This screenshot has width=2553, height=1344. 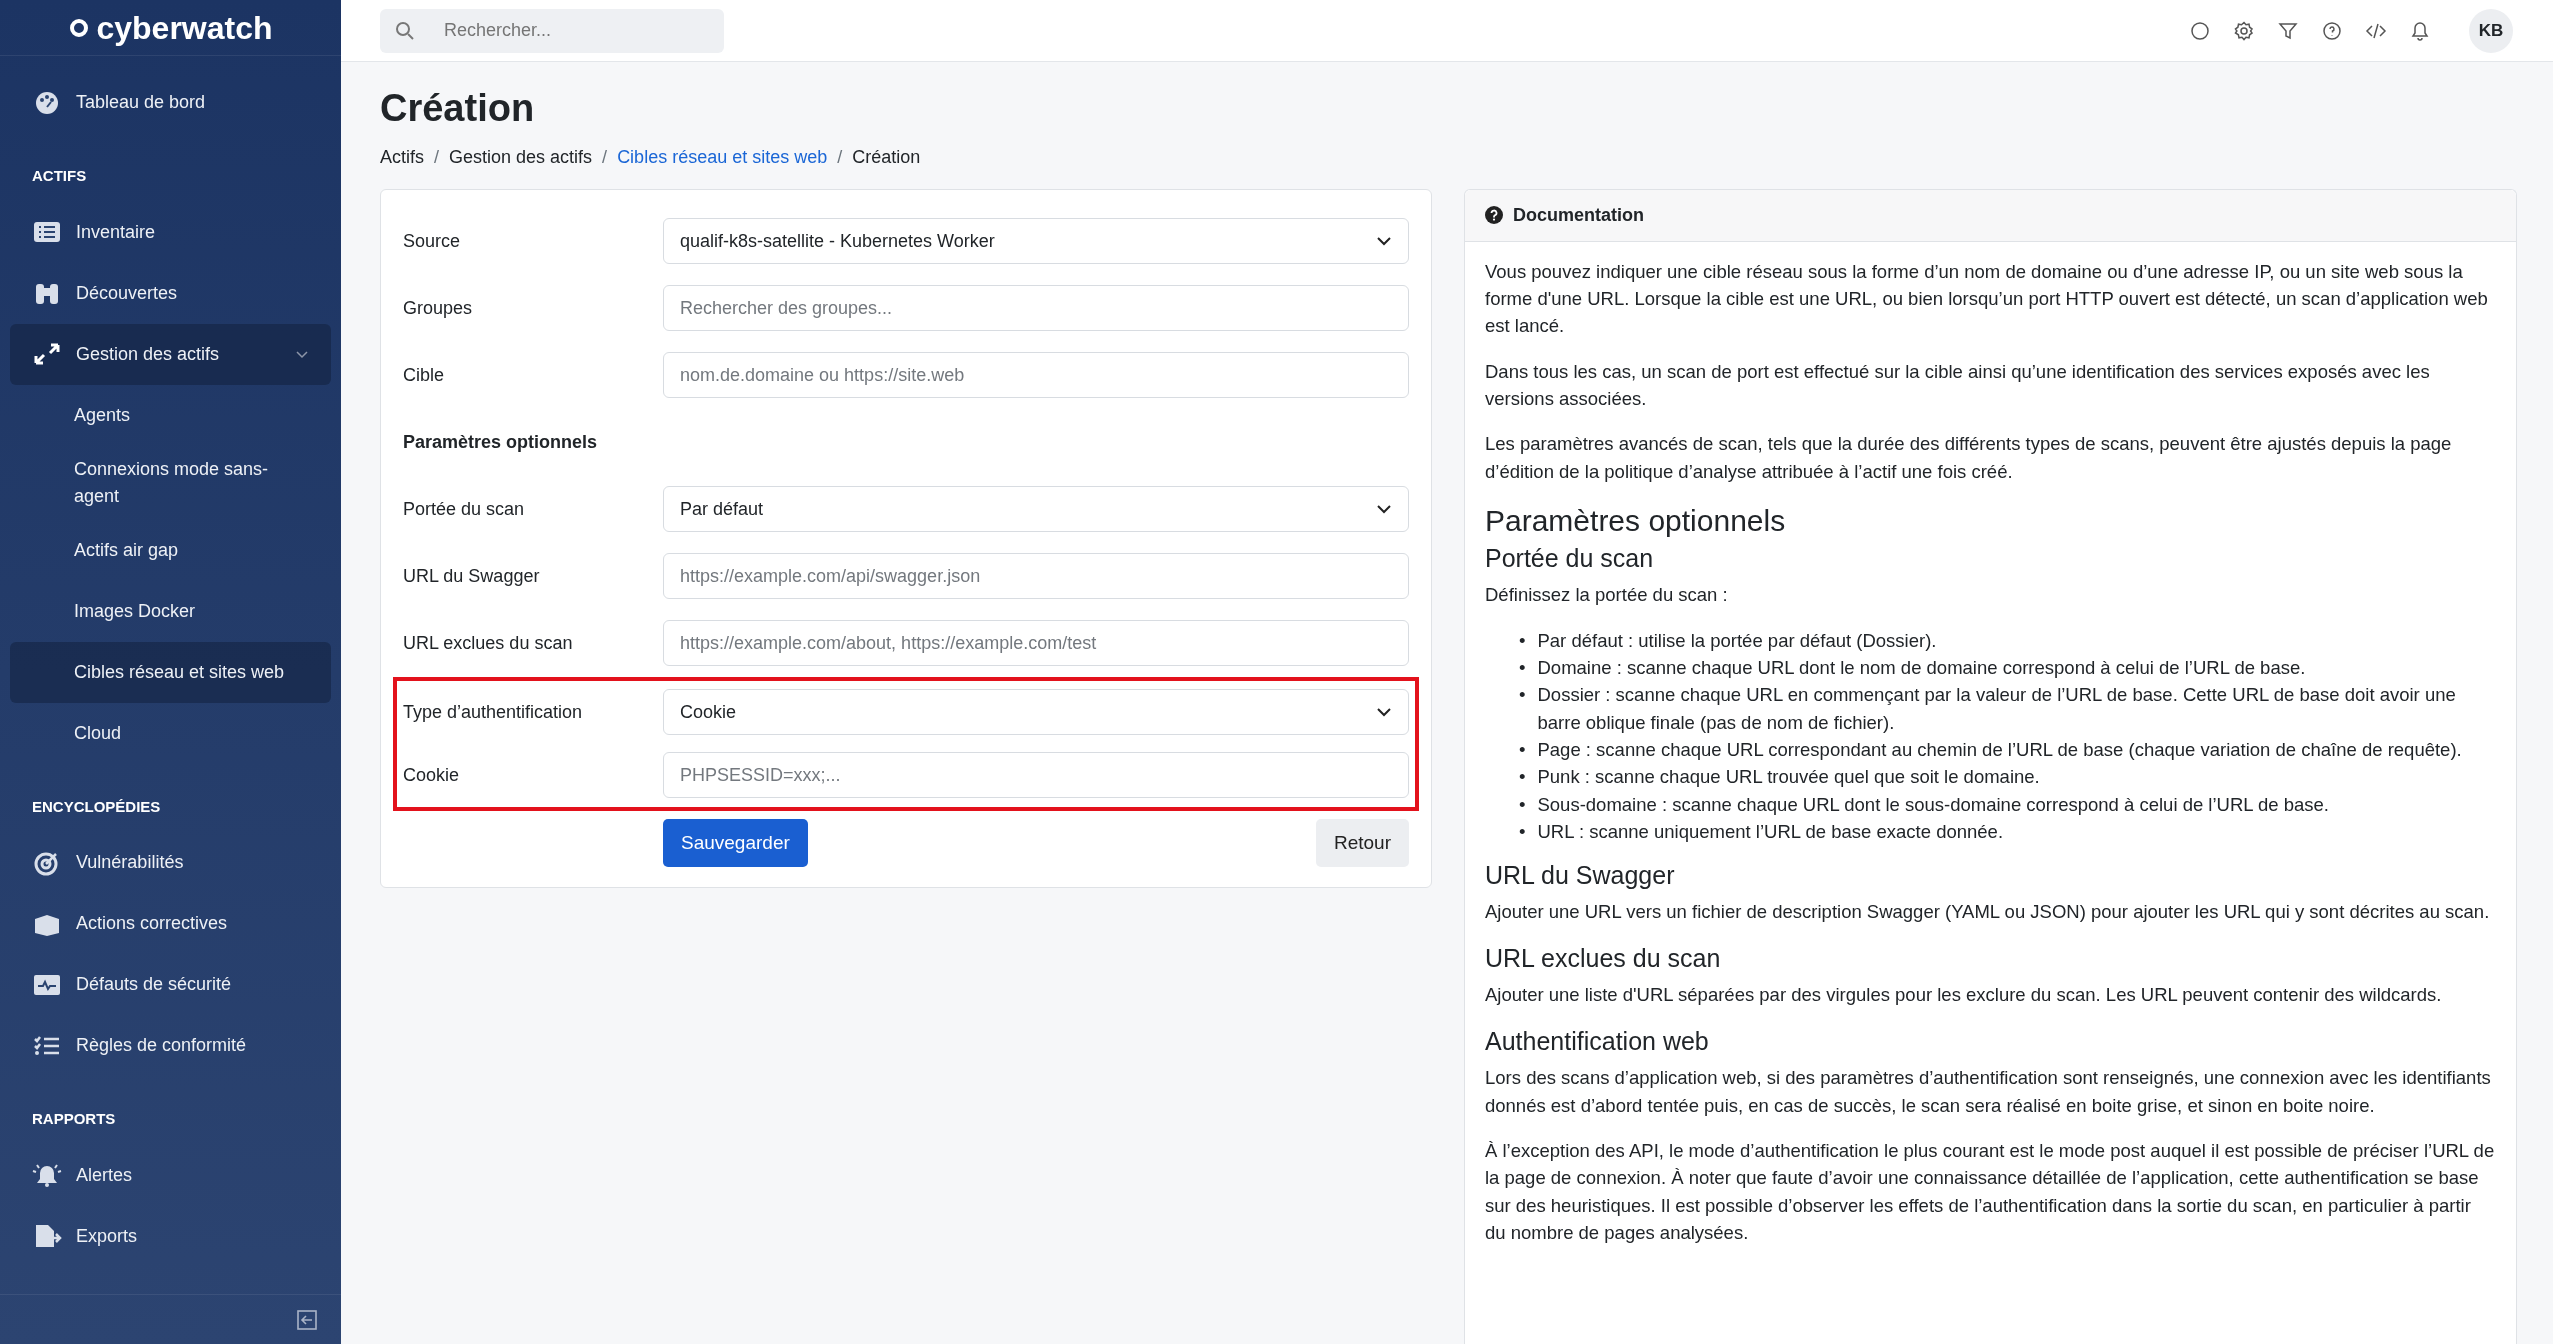 What do you see at coordinates (1990, 1192) in the screenshot?
I see `paragraph: À l’exception des API, le mode d’authentification le plus courant est le mode post auquel il est possible de préciser l’URL de la page de connexion. À noter que faute d’avoir une connaissance détaillée de l’application, cette authentification se base sur des heuristiques. Il est possible d’observer les effets de l’authentification dans la sortie du scan, en particulier à partir du nombre de pages analysées.` at bounding box center [1990, 1192].